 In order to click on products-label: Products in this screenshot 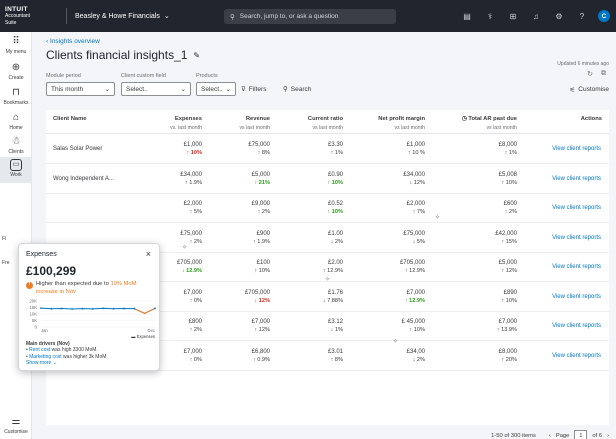, I will do `click(207, 76)`.